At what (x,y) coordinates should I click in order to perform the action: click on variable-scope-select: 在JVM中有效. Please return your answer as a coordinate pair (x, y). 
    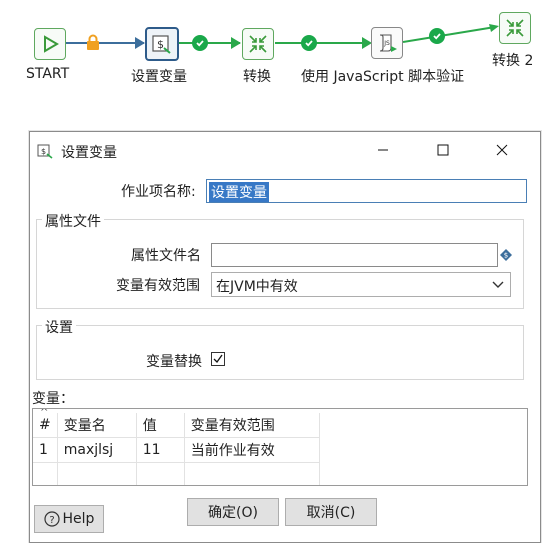
    Looking at the image, I should click on (361, 284).